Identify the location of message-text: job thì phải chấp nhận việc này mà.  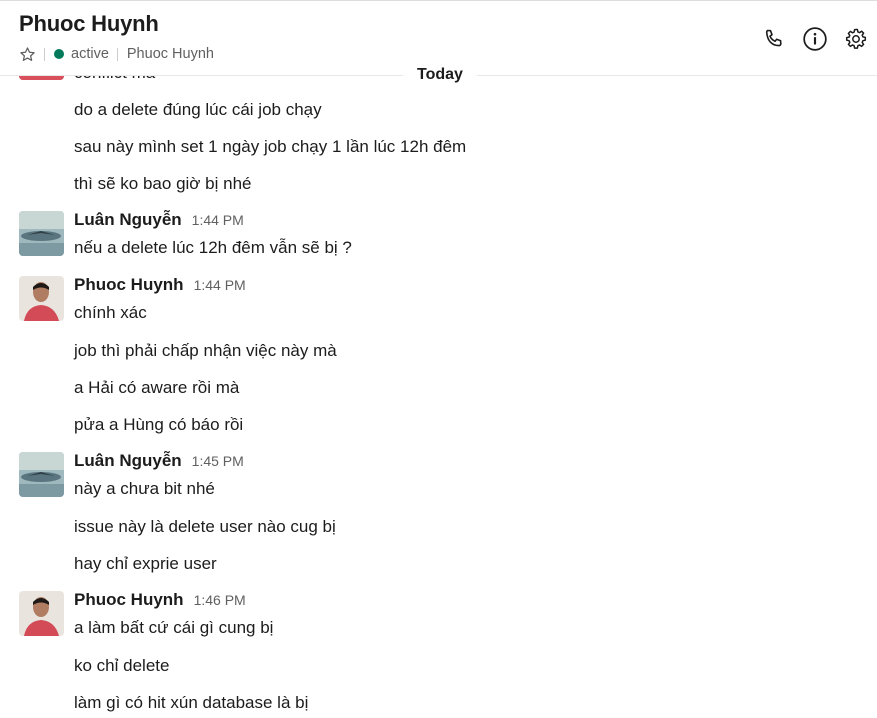
(205, 350).